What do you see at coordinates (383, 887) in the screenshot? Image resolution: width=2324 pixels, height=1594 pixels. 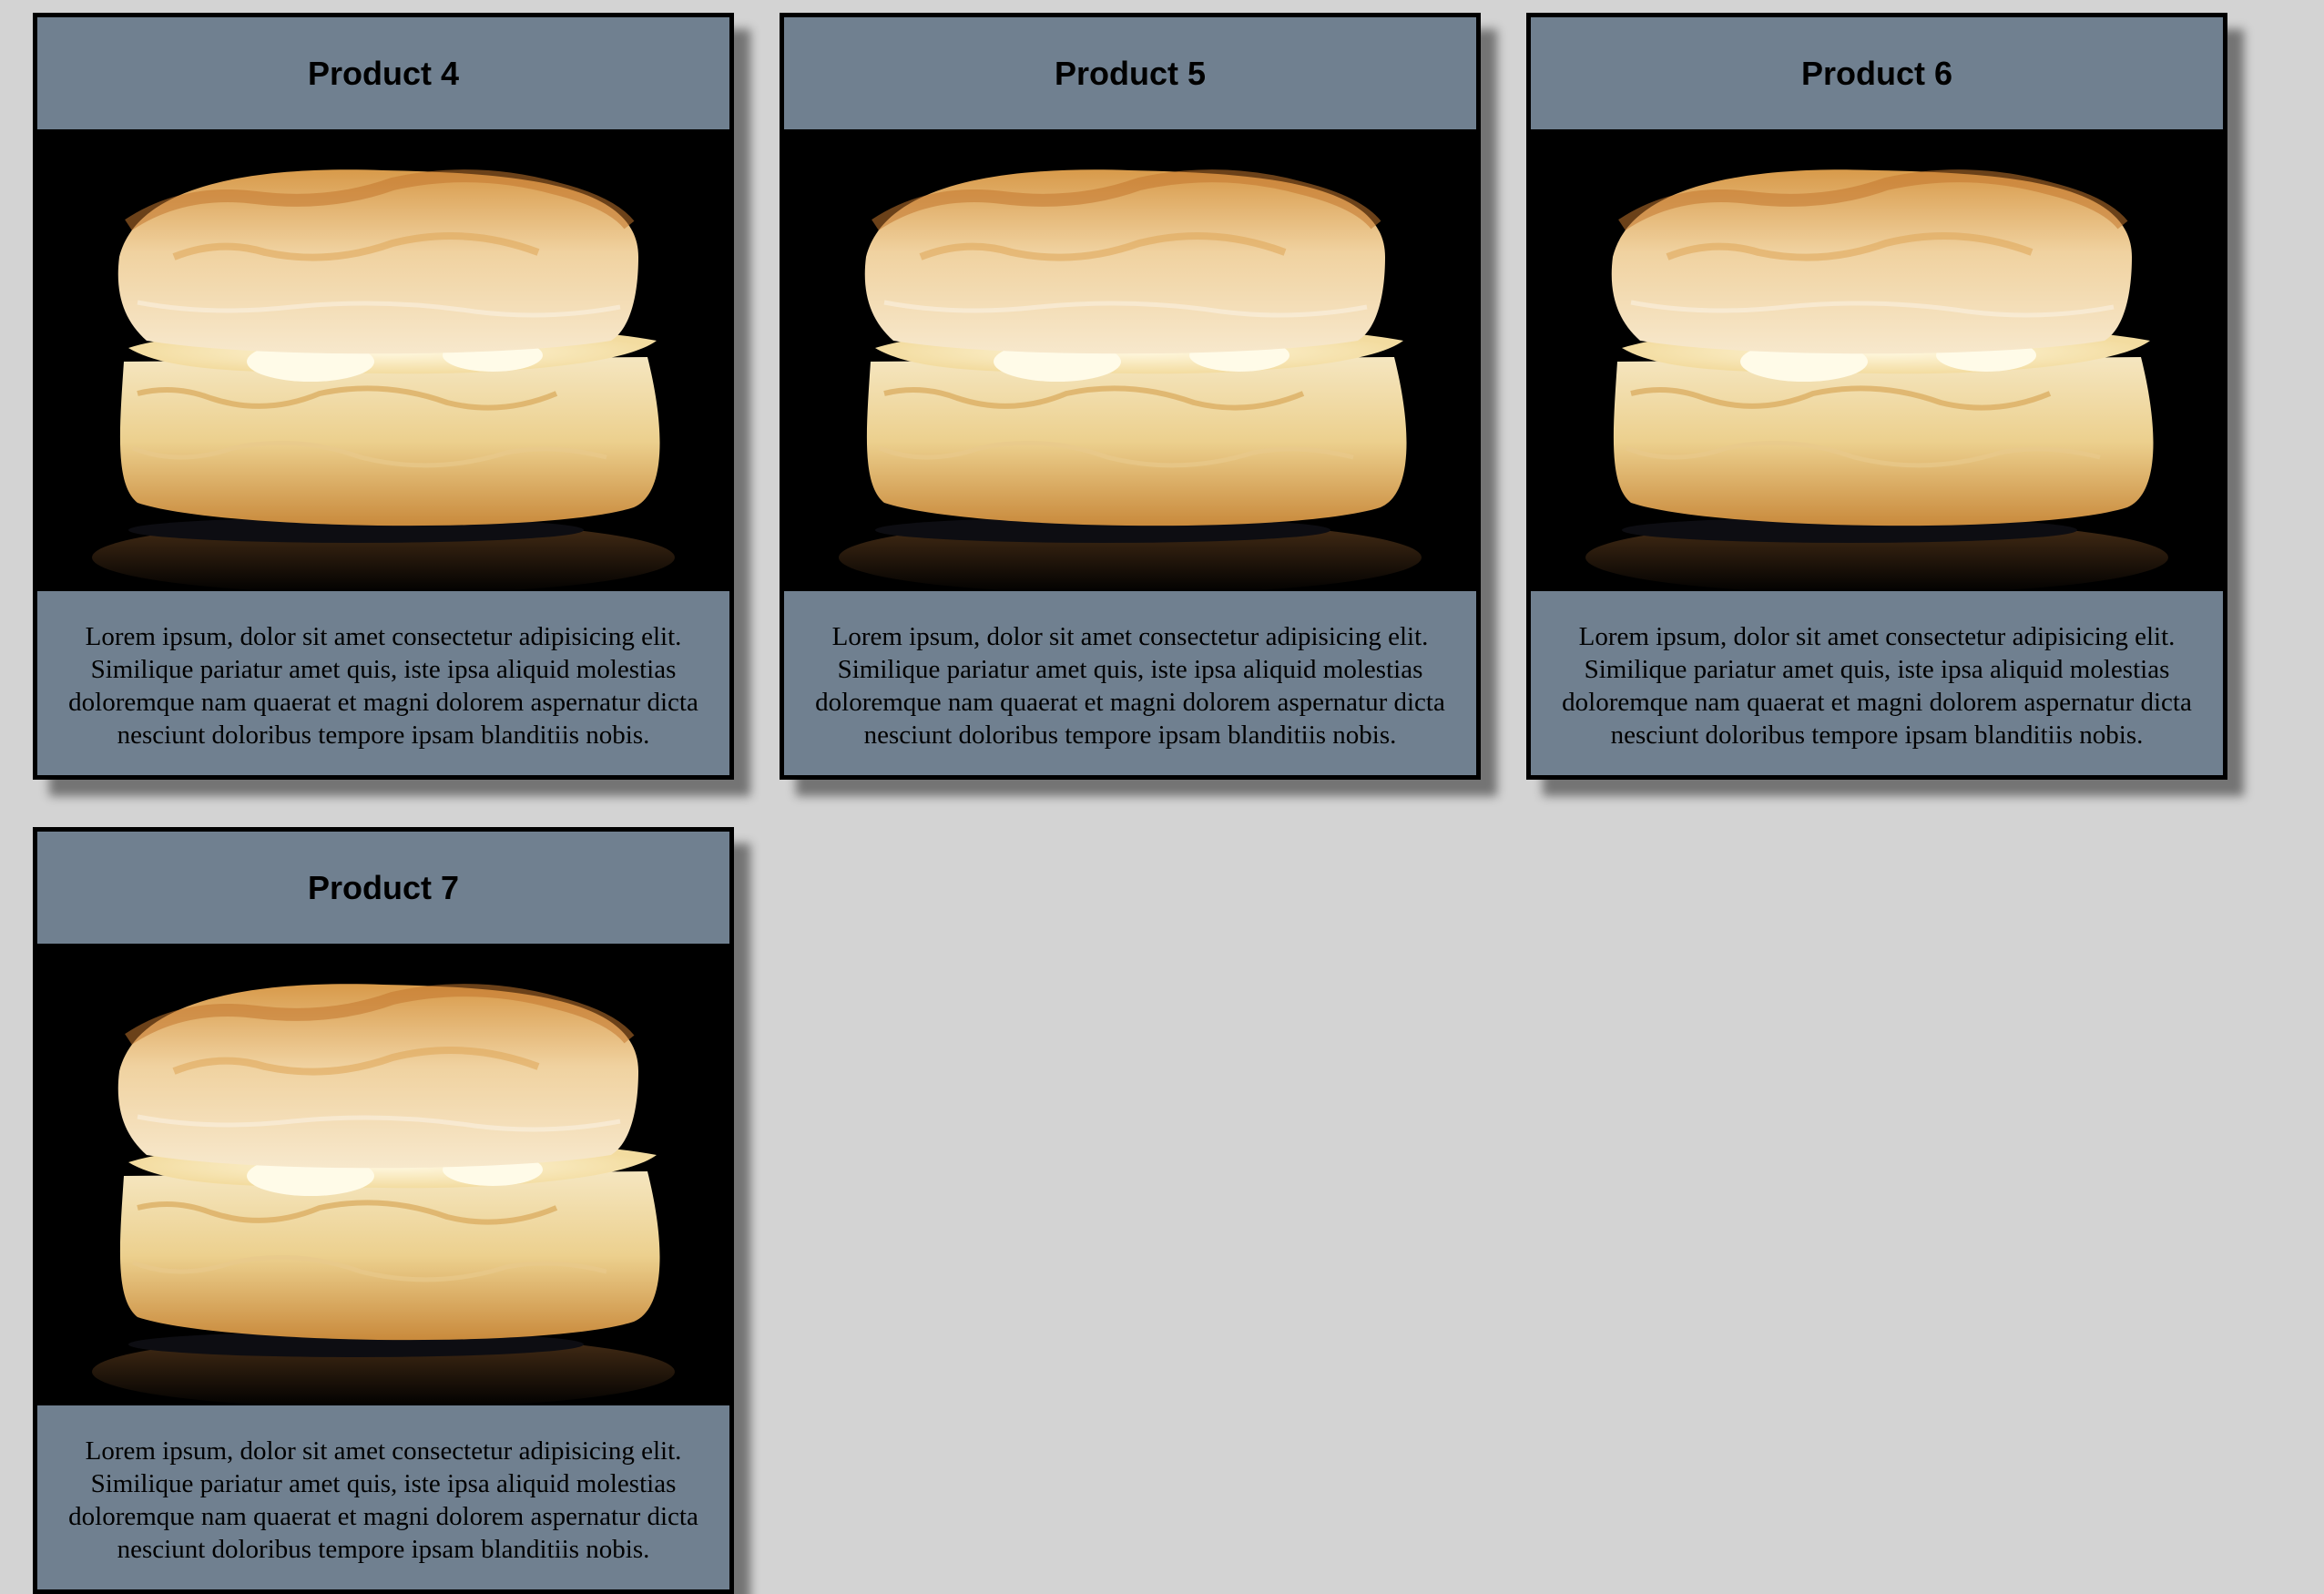 I see `product-title: Product 7` at bounding box center [383, 887].